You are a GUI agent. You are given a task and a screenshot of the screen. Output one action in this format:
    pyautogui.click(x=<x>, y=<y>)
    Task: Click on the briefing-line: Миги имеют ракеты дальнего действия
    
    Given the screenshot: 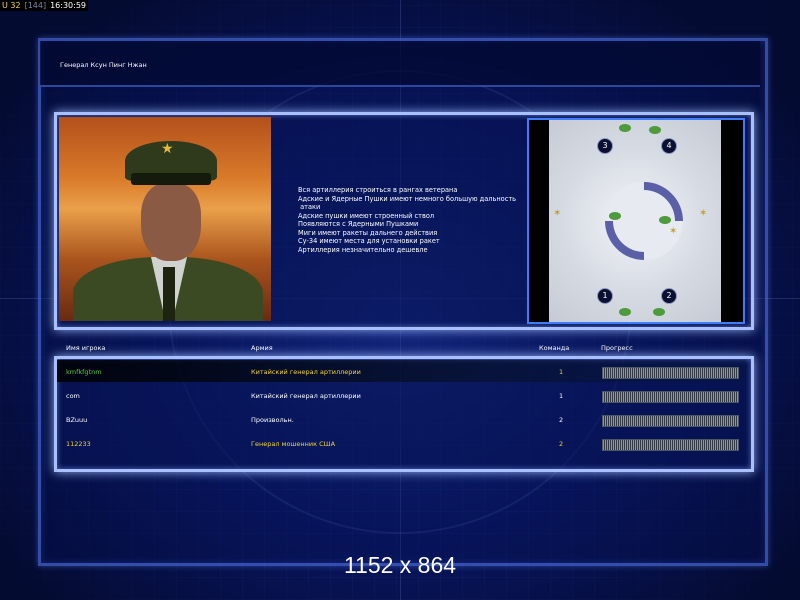 What is the action you would take?
    pyautogui.click(x=368, y=232)
    